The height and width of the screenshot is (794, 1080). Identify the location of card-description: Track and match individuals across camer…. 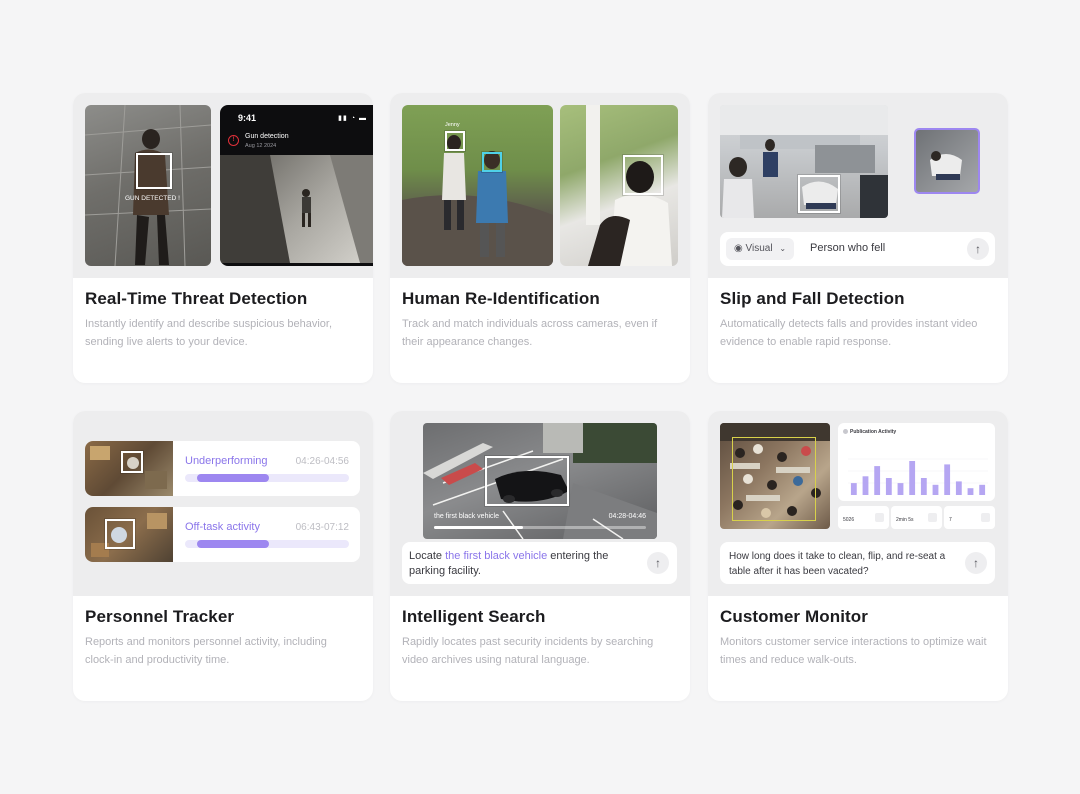
(530, 333).